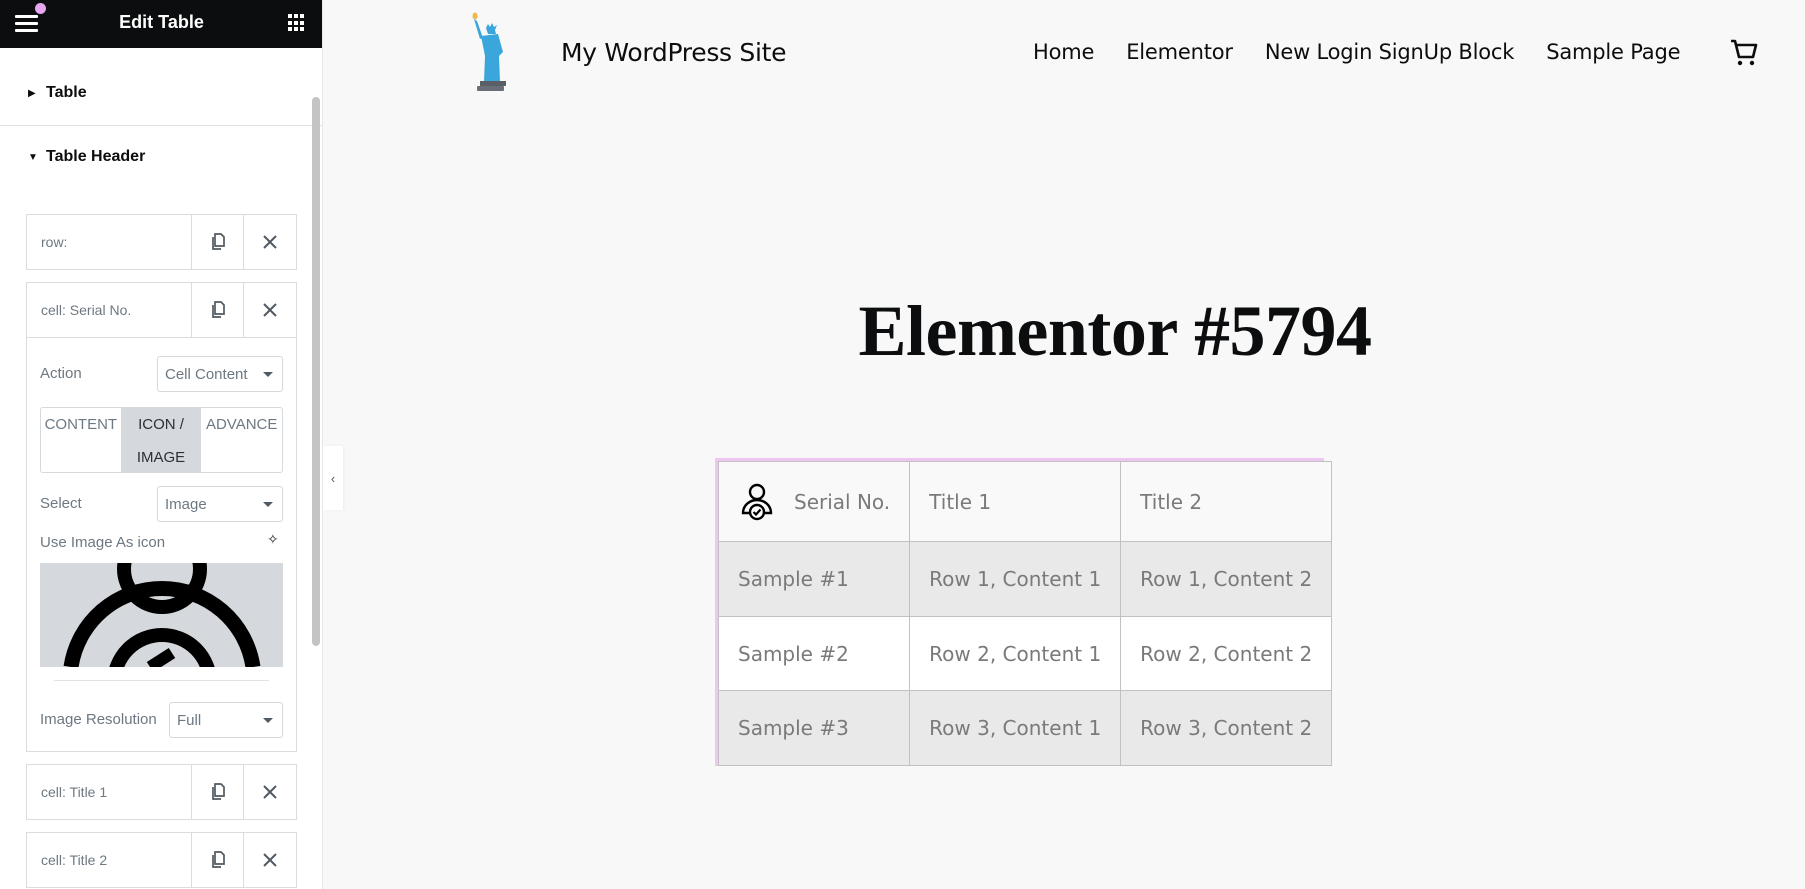 This screenshot has width=1805, height=889. Describe the element at coordinates (1015, 653) in the screenshot. I see `table-cell: Row 2, Content 1` at that location.